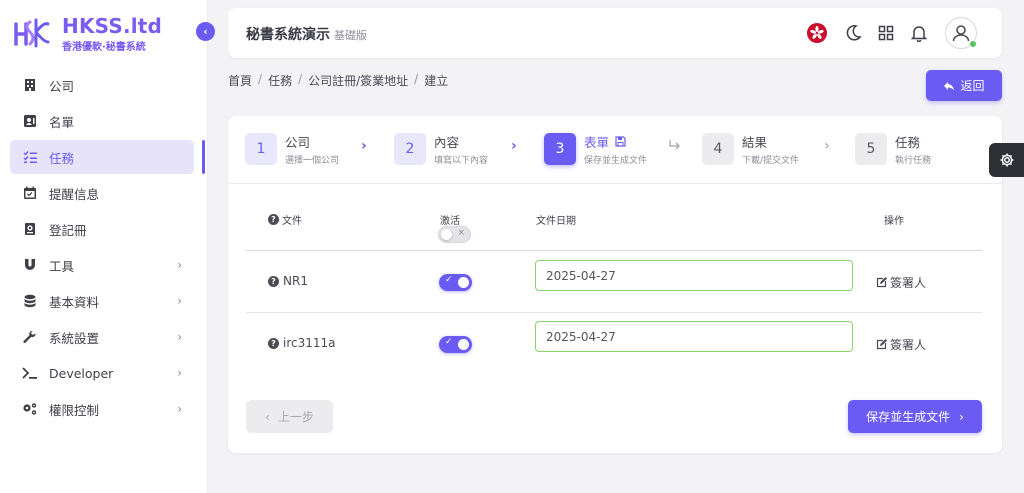  Describe the element at coordinates (102, 193) in the screenshot. I see `sidebar-item-reminders: 提醒信息` at that location.